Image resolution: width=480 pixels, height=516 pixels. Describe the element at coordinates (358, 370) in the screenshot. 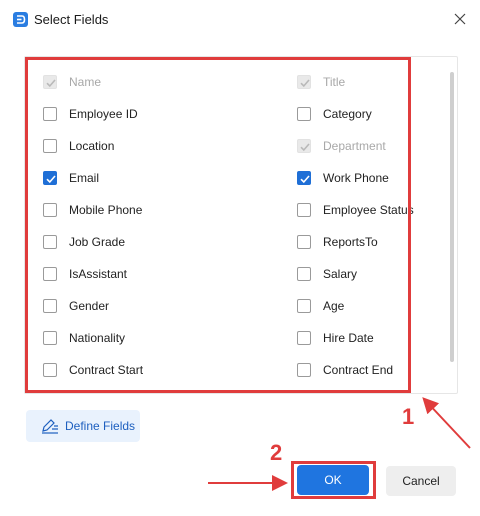

I see `field-label: Contract End` at that location.